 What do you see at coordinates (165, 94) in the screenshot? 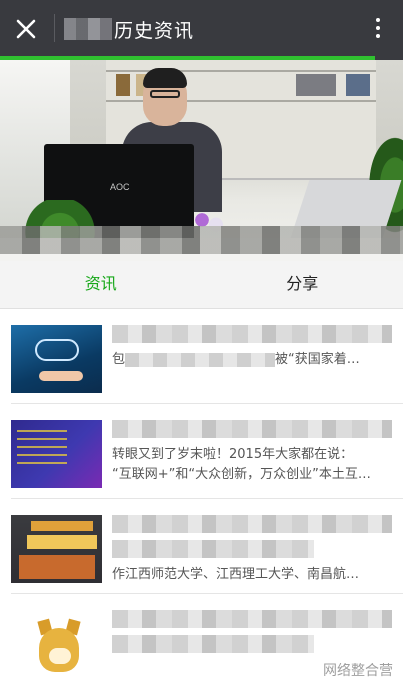
I see `glasses` at bounding box center [165, 94].